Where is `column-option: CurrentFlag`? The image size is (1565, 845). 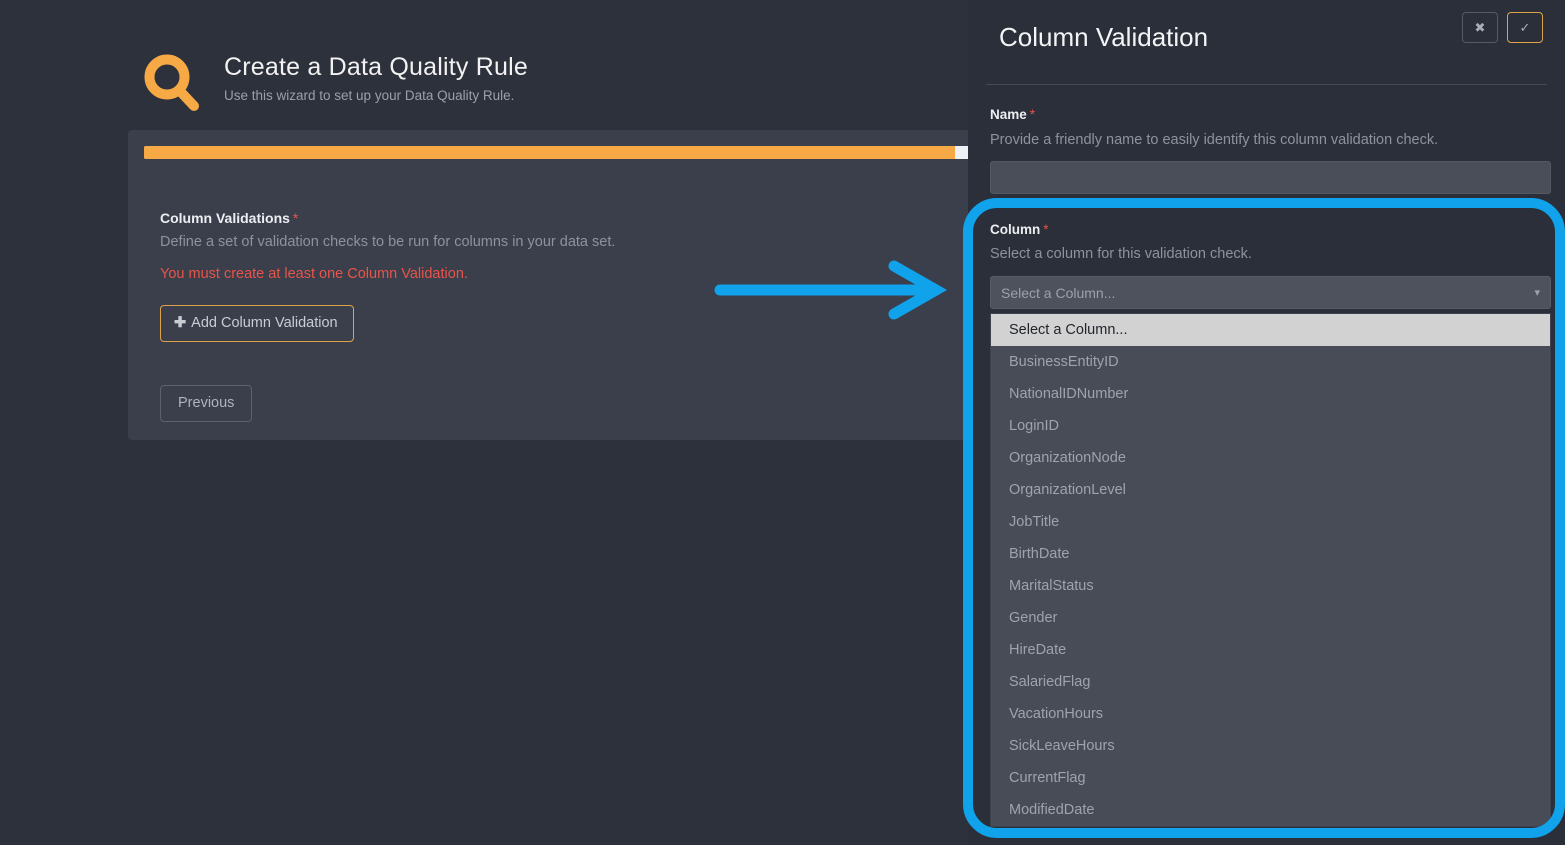
column-option: CurrentFlag is located at coordinates (1270, 778).